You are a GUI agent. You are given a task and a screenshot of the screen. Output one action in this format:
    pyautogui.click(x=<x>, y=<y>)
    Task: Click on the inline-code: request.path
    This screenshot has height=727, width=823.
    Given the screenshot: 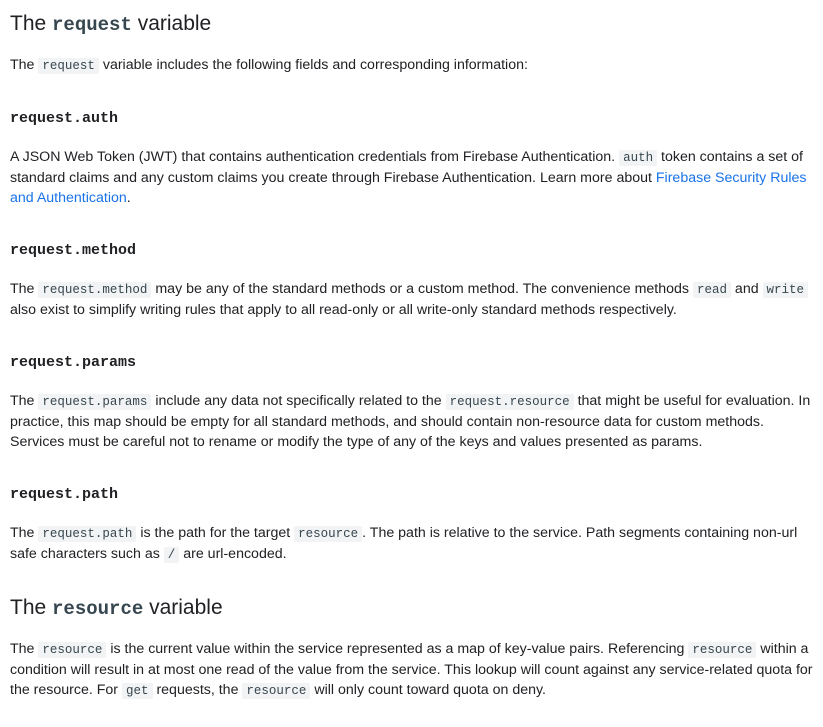 What is the action you would take?
    pyautogui.click(x=87, y=534)
    